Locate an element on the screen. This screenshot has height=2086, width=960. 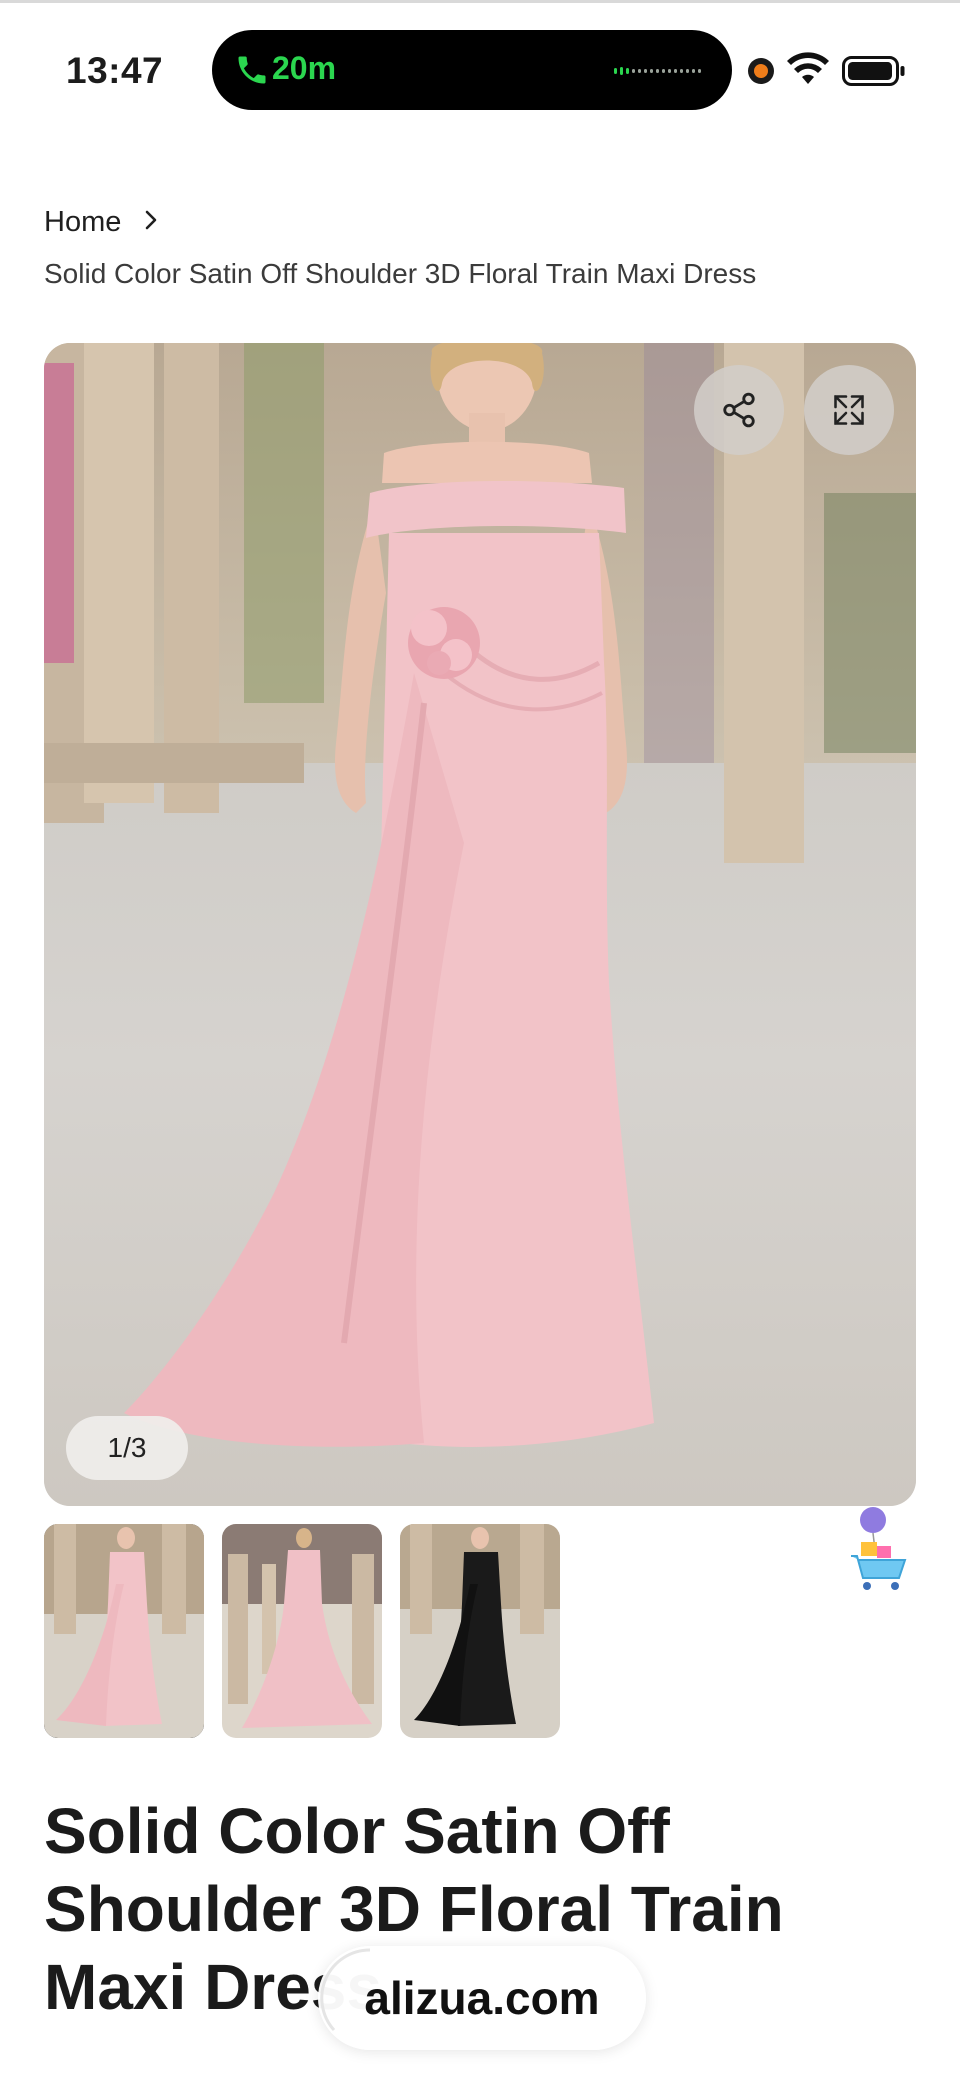
status-time: 13:47 is located at coordinates (115, 70).